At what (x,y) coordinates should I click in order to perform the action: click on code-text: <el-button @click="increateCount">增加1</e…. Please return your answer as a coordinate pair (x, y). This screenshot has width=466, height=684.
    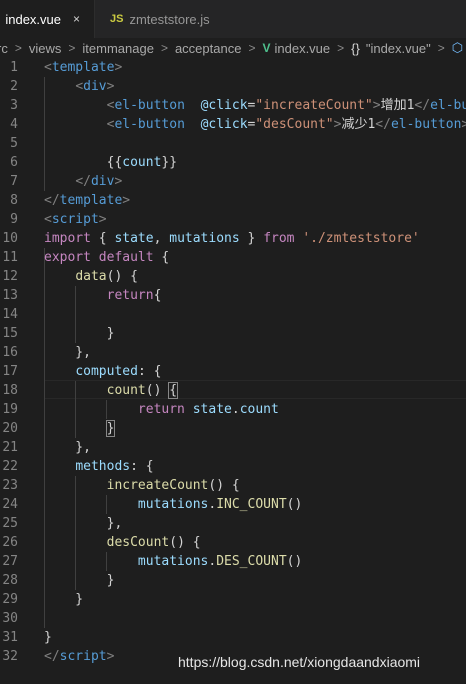
    Looking at the image, I should click on (255, 105).